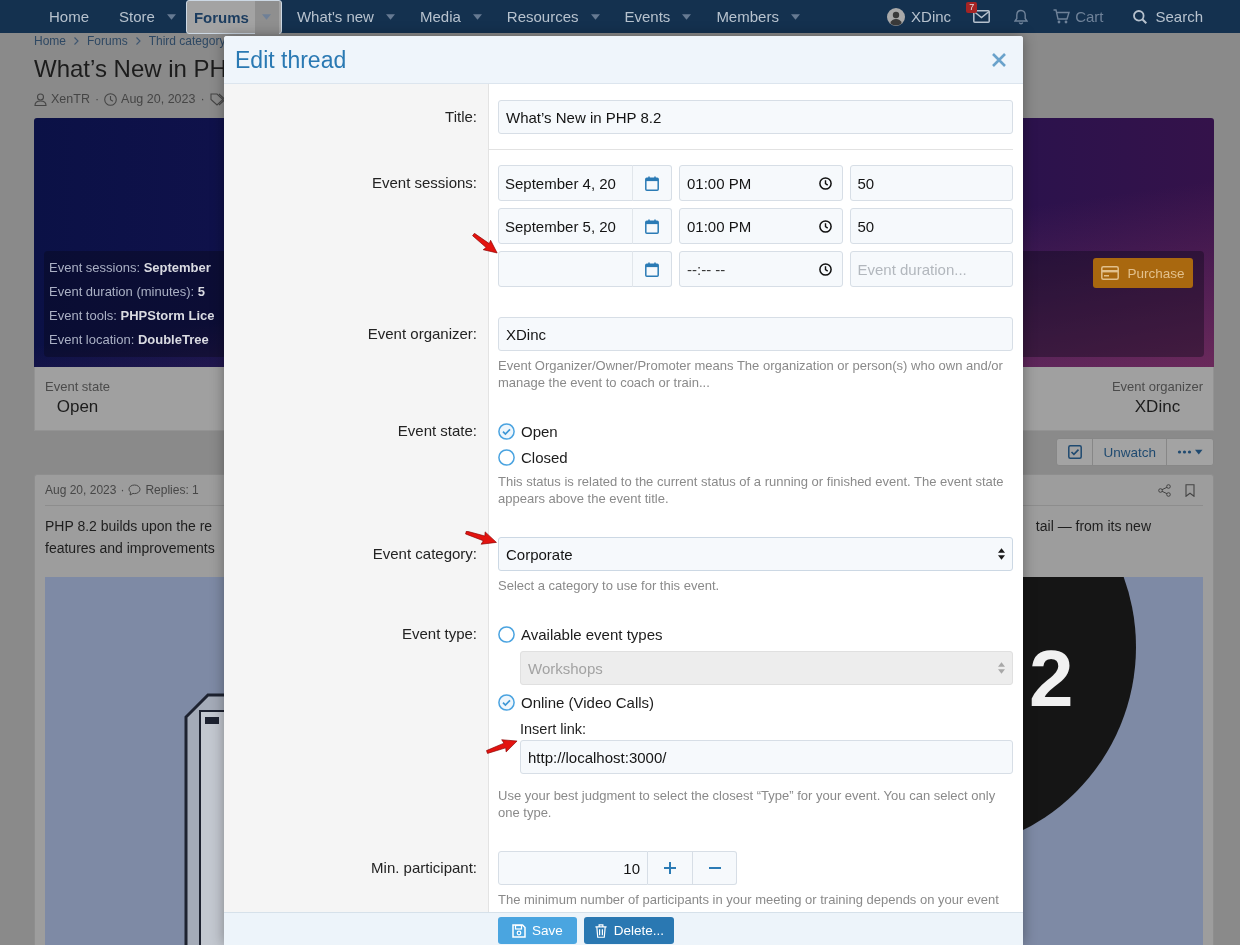 The height and width of the screenshot is (945, 1240). I want to click on field-hint: The minimum number of participants in your meeting or training depends on your event, so click(749, 899).